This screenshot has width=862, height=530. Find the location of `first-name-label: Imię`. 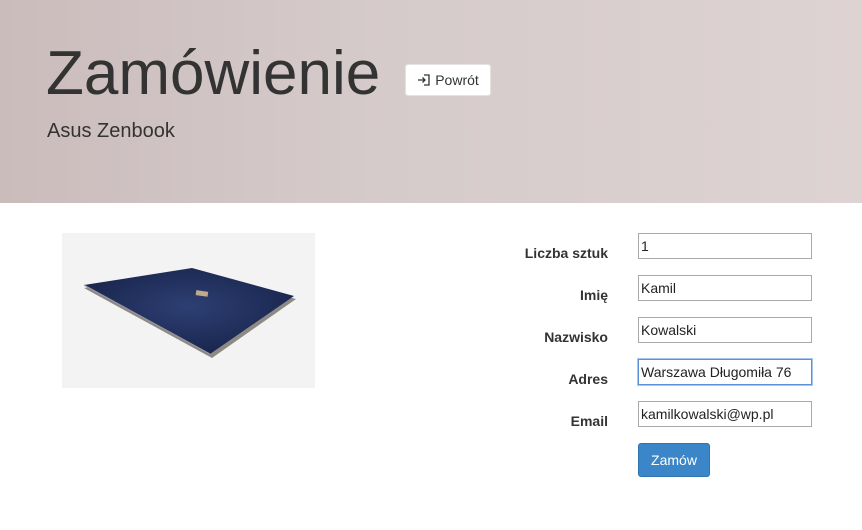

first-name-label: Imię is located at coordinates (593, 295).